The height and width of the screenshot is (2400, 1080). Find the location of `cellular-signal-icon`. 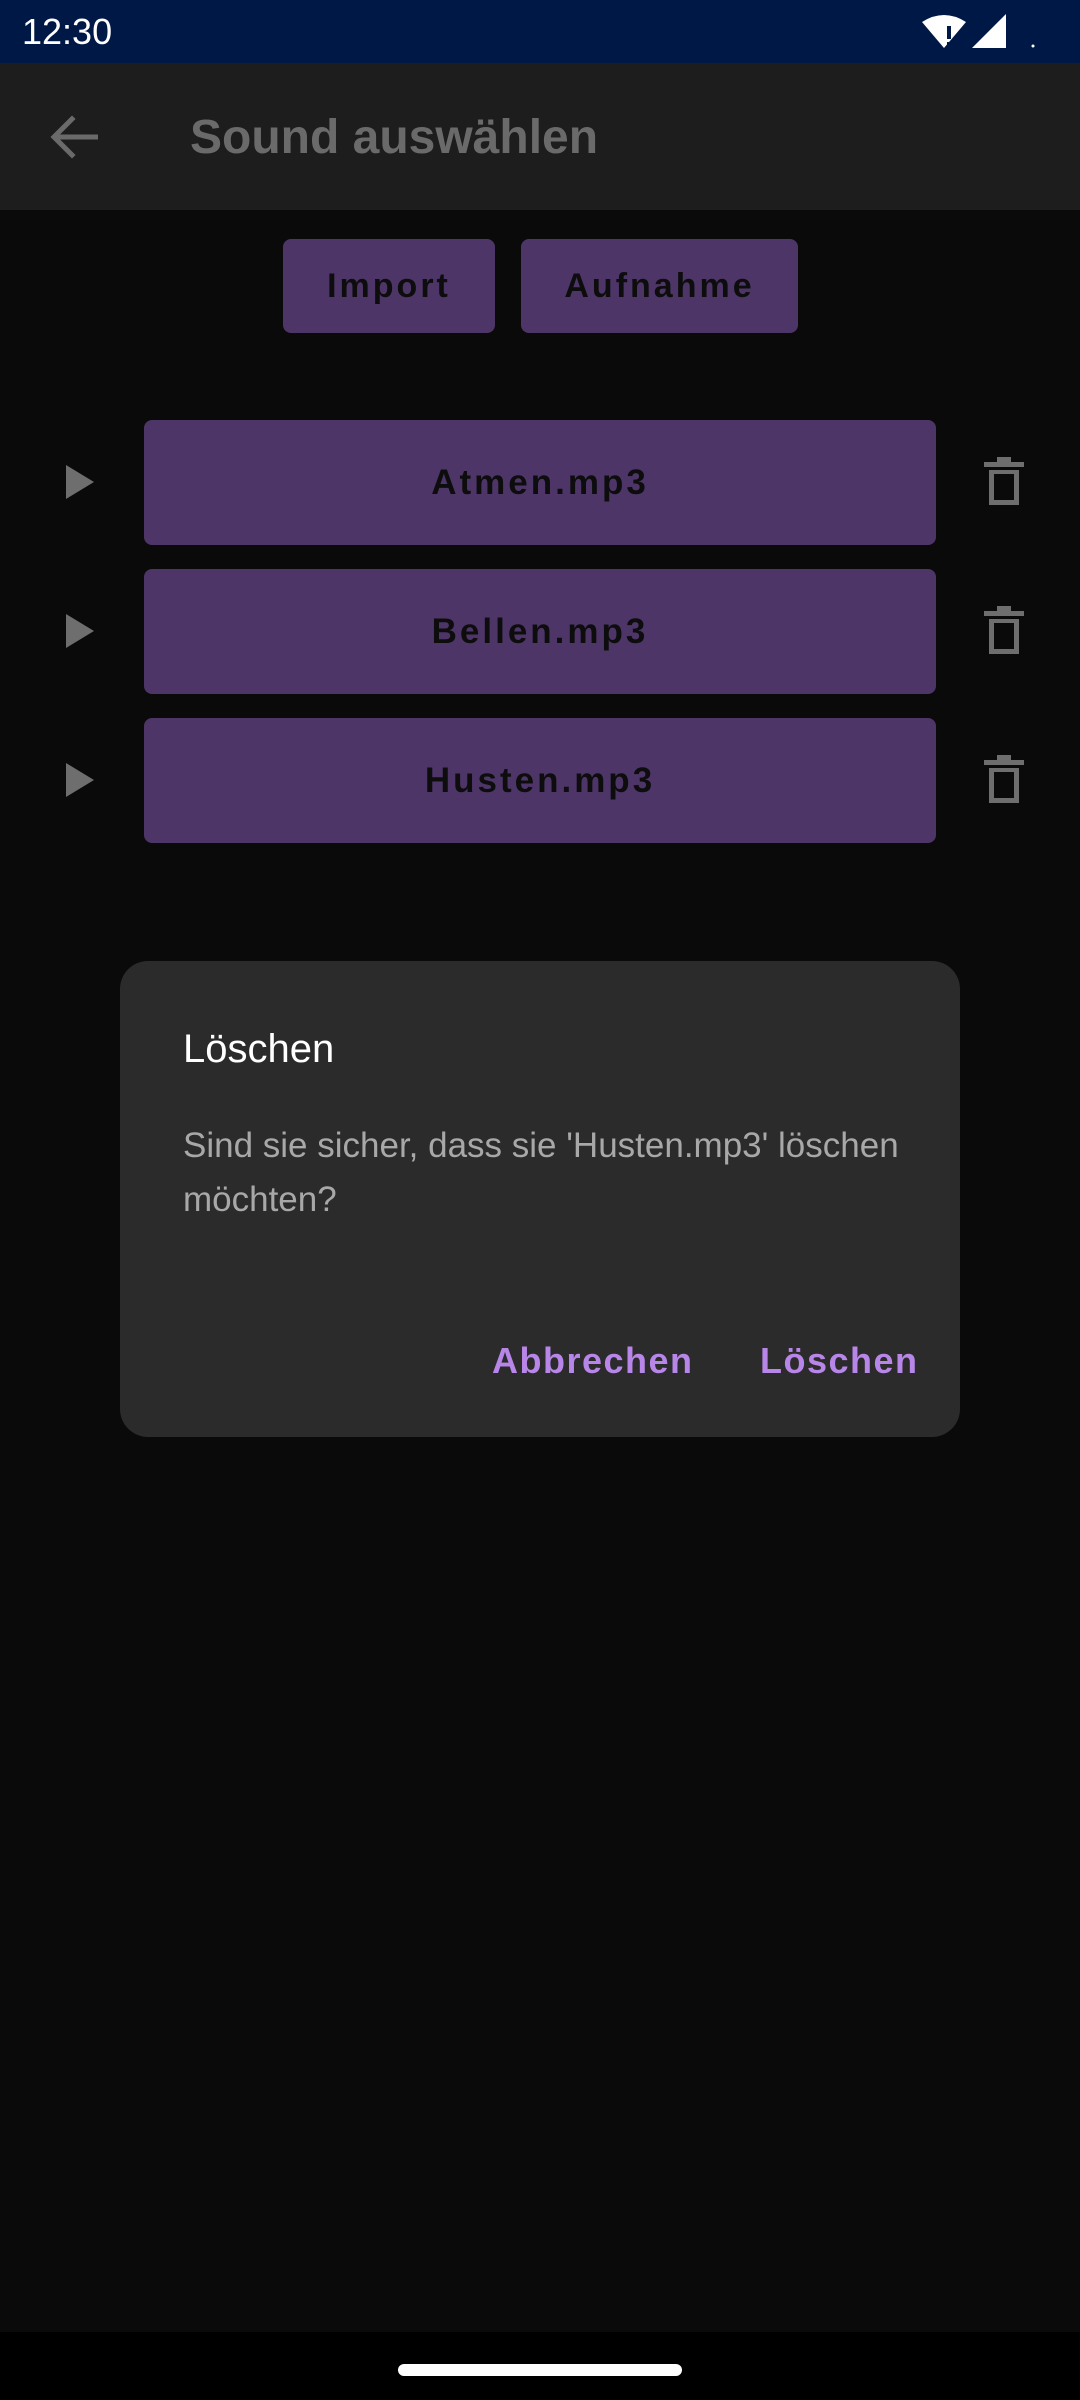

cellular-signal-icon is located at coordinates (989, 31).